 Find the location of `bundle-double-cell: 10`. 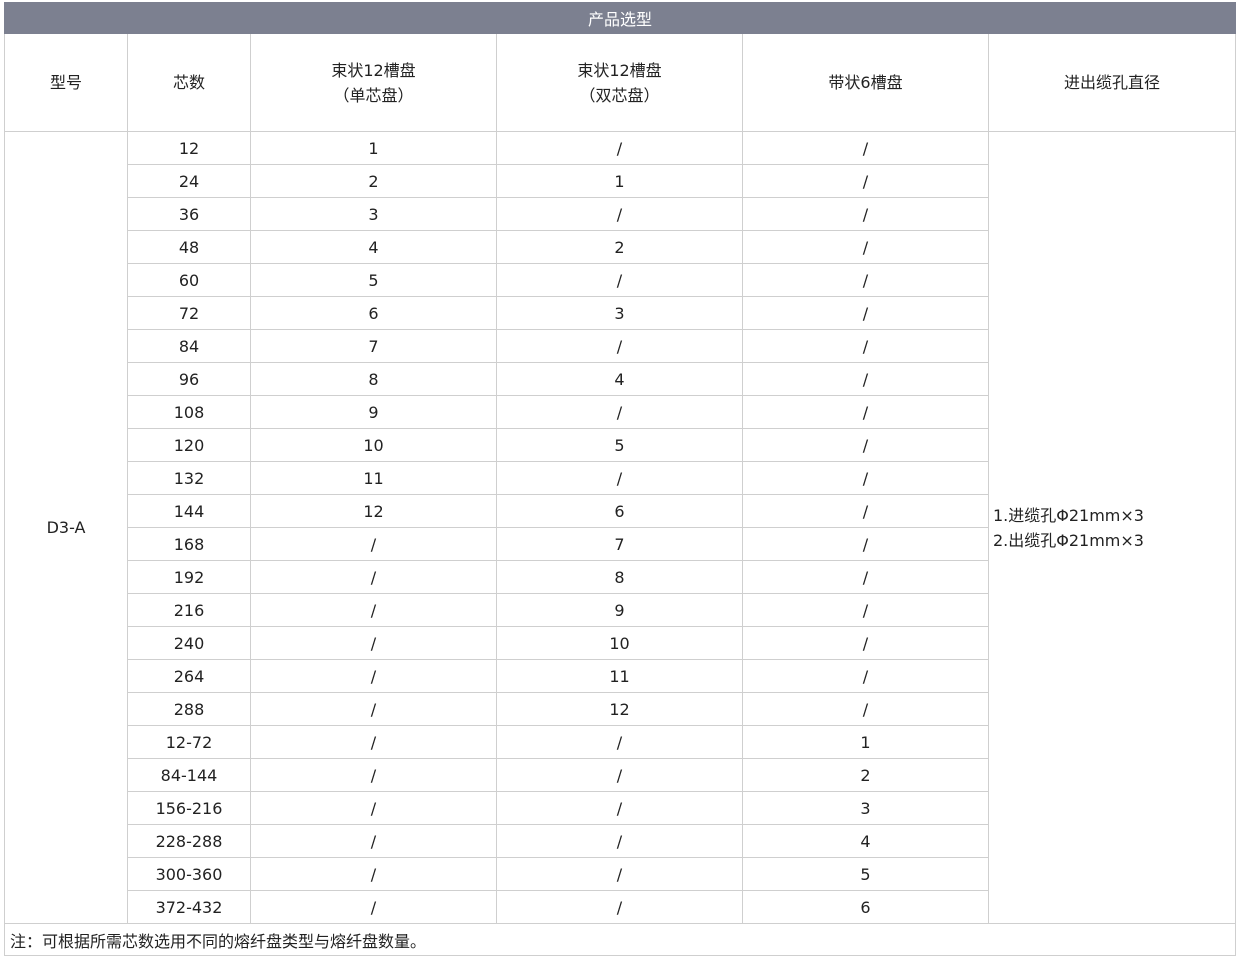

bundle-double-cell: 10 is located at coordinates (619, 643).